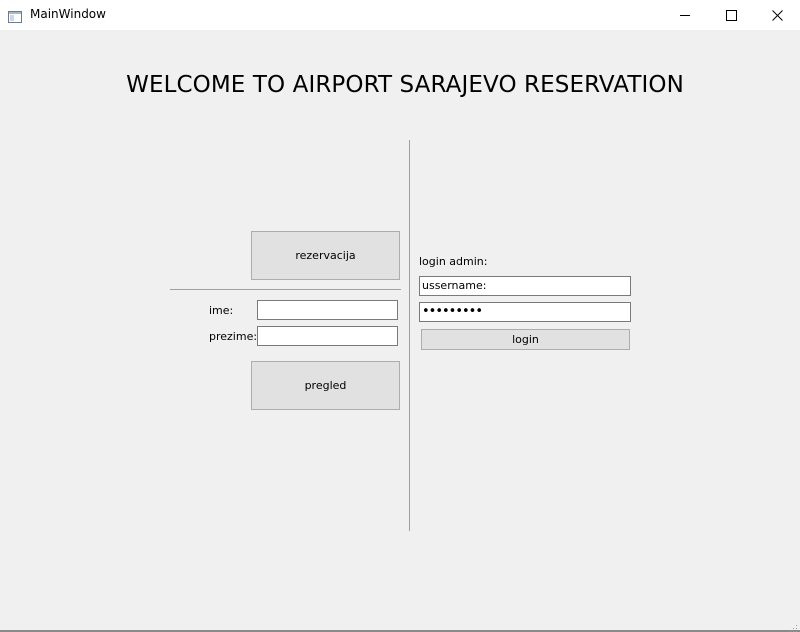 The image size is (800, 632). Describe the element at coordinates (68, 14) in the screenshot. I see `window-title: MainWindow` at that location.